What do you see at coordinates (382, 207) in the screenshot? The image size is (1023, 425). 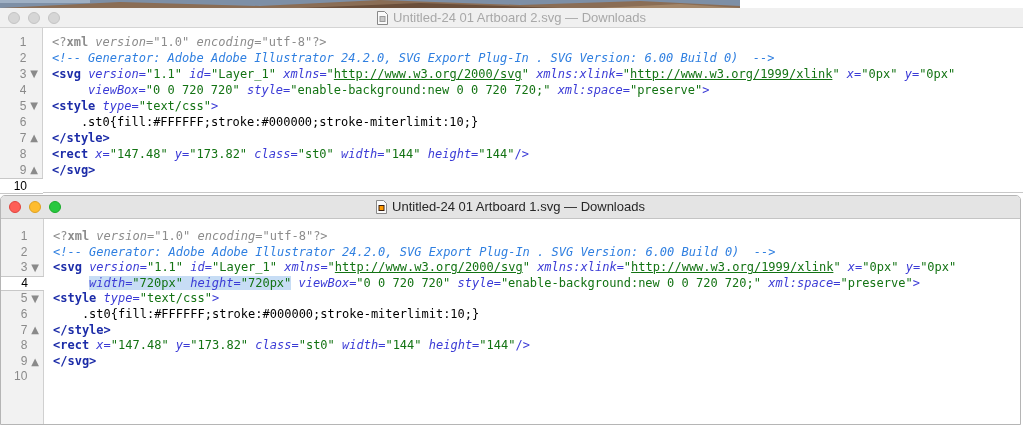 I see `document-icon` at bounding box center [382, 207].